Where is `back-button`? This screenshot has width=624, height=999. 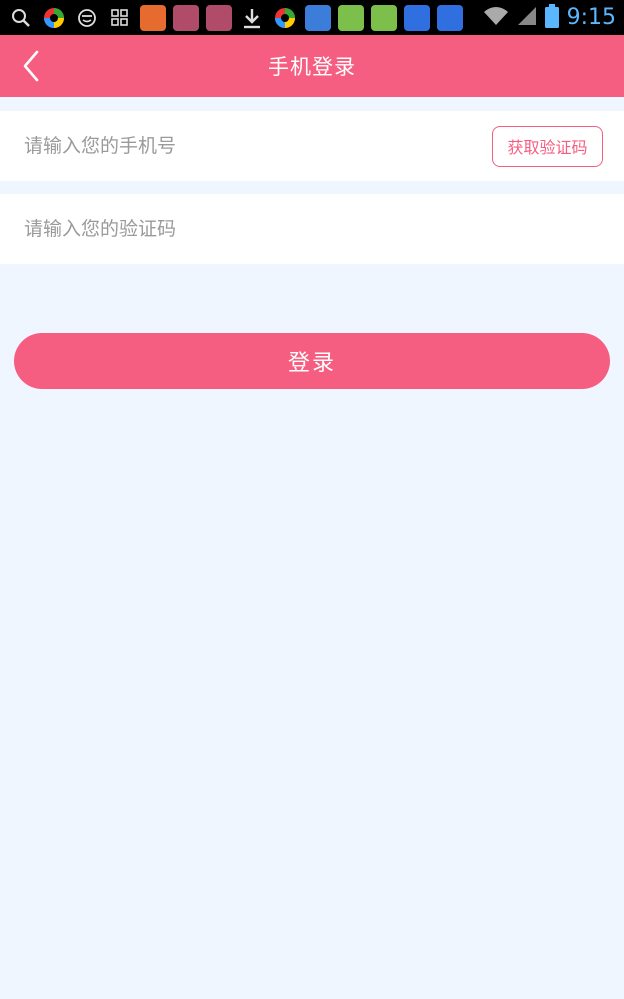
back-button is located at coordinates (31, 66).